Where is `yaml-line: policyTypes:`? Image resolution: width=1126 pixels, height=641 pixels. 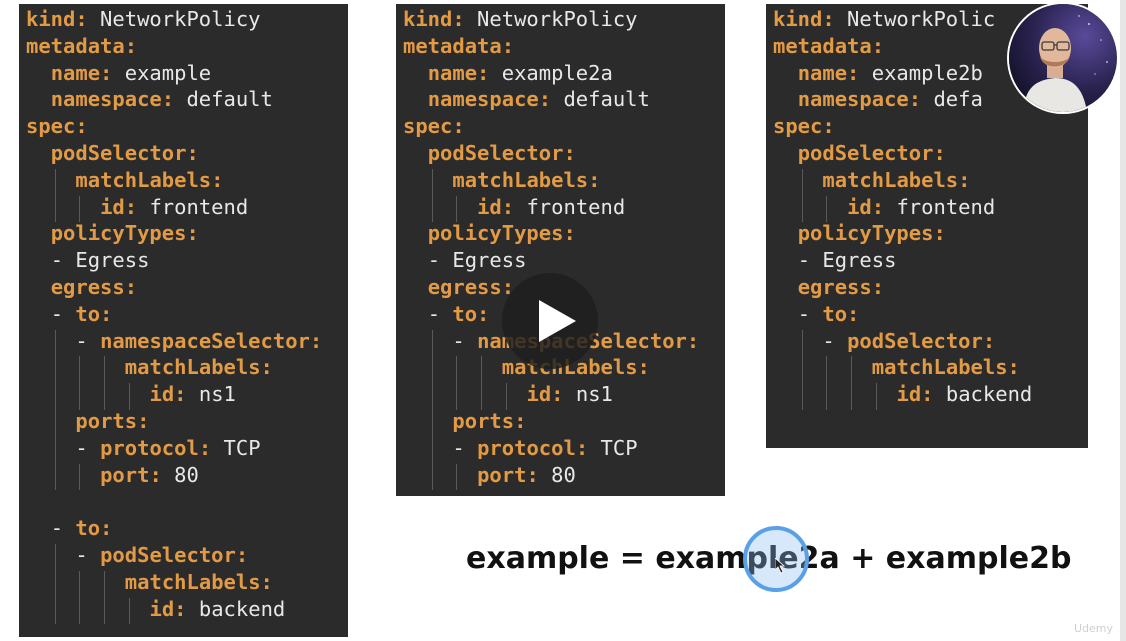 yaml-line: policyTypes: is located at coordinates (872, 233).